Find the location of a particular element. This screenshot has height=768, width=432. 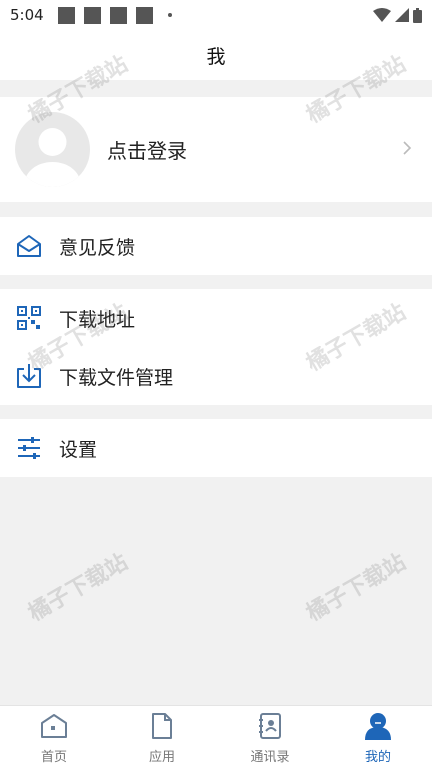

home-icon is located at coordinates (54, 726).